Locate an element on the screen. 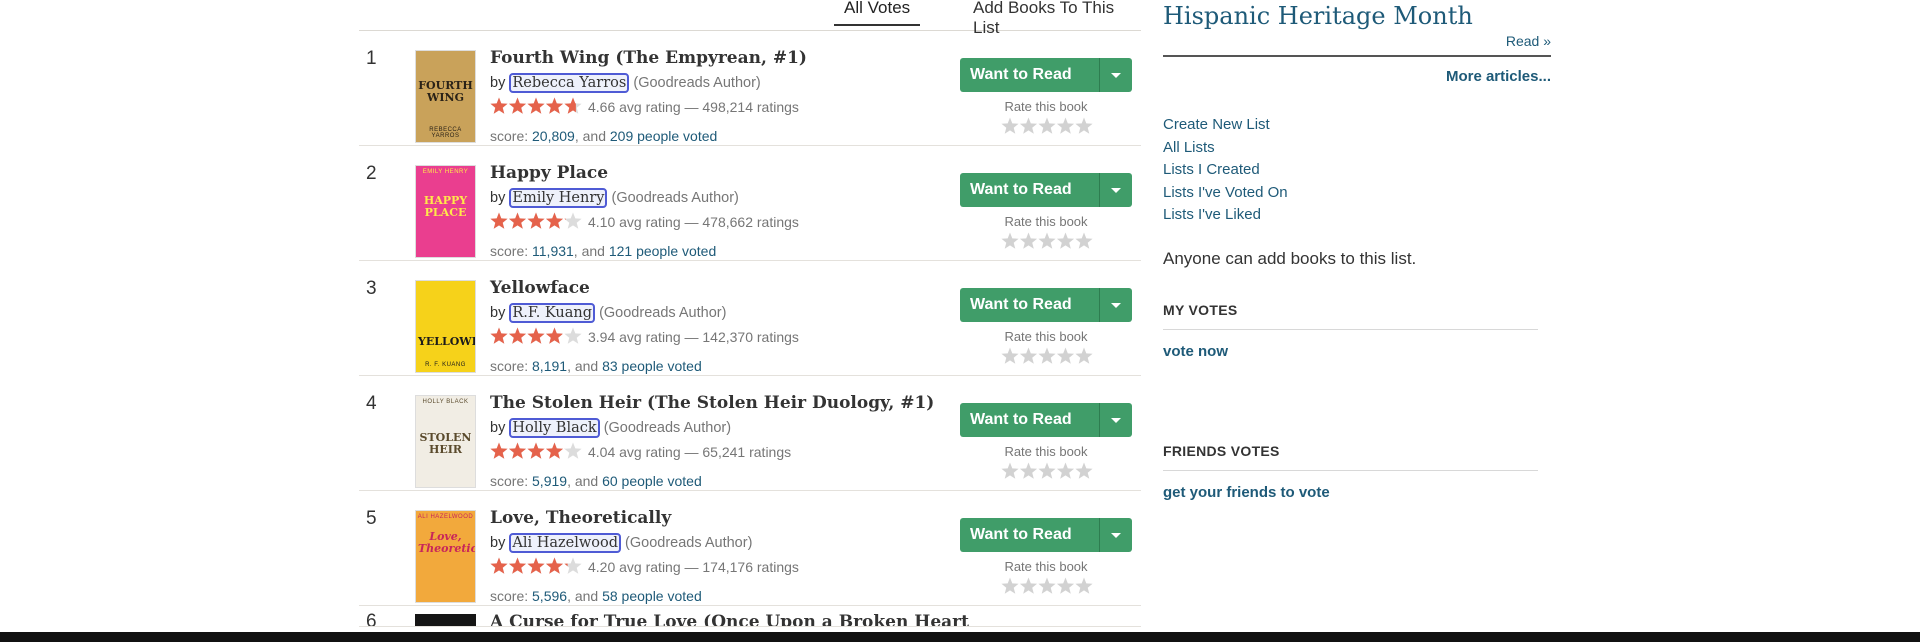 The image size is (1920, 642). book-cover is located at coordinates (445, 620).